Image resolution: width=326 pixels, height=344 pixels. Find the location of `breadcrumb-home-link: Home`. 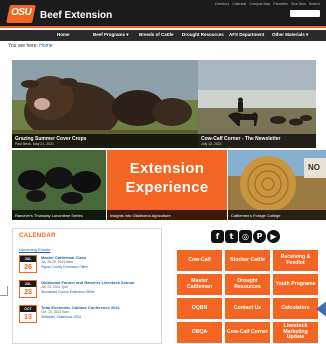

breadcrumb-home-link: Home is located at coordinates (45, 46).